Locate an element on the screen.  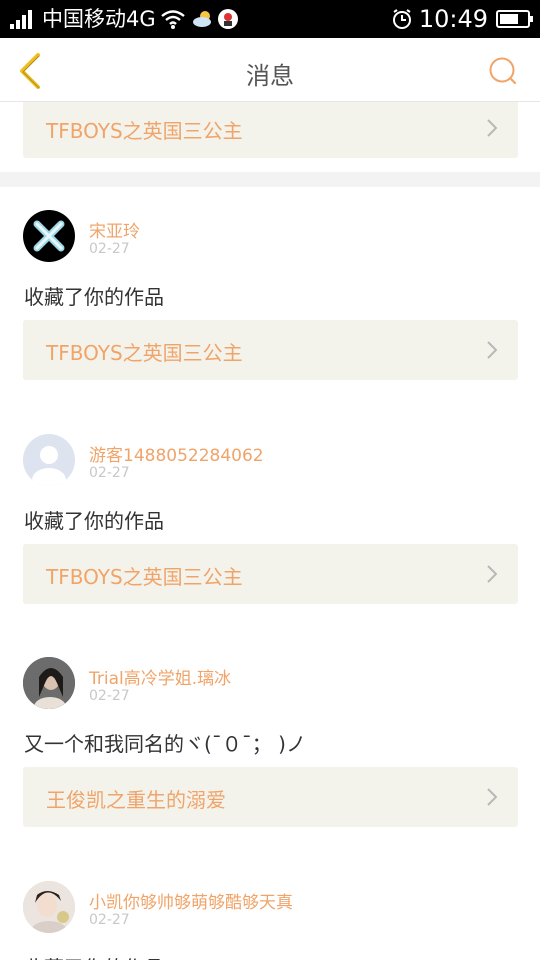
work-title: 王俊凯之重生的溺爱 is located at coordinates (136, 800).